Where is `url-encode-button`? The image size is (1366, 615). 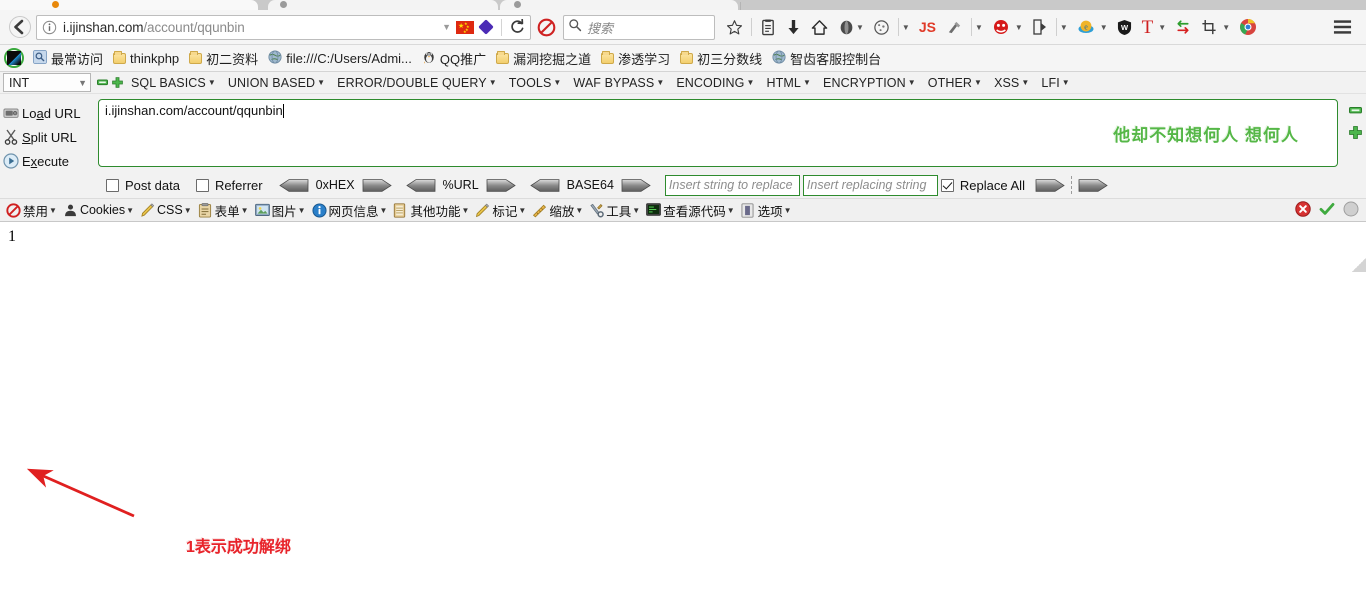 url-encode-button is located at coordinates (501, 185).